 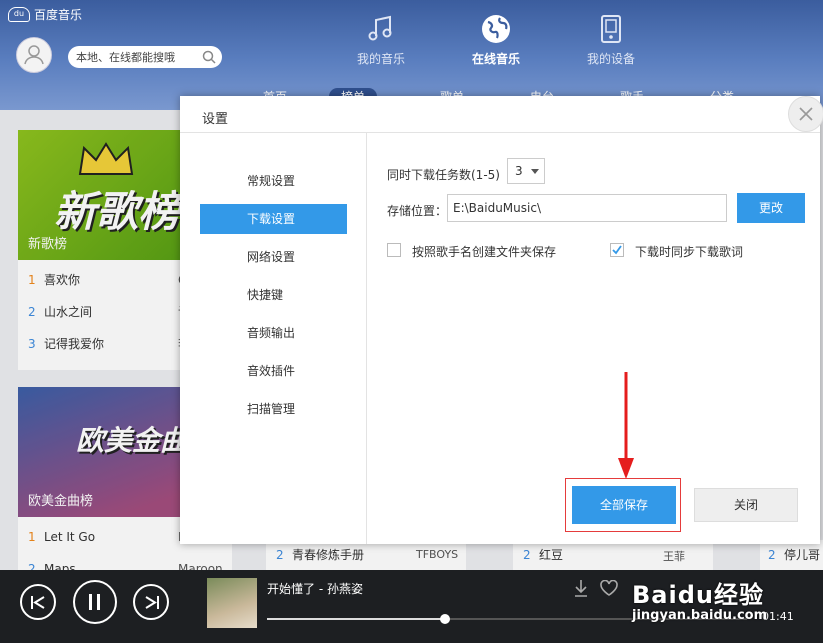 I want to click on menu-item-download: 下载设置, so click(x=273, y=219).